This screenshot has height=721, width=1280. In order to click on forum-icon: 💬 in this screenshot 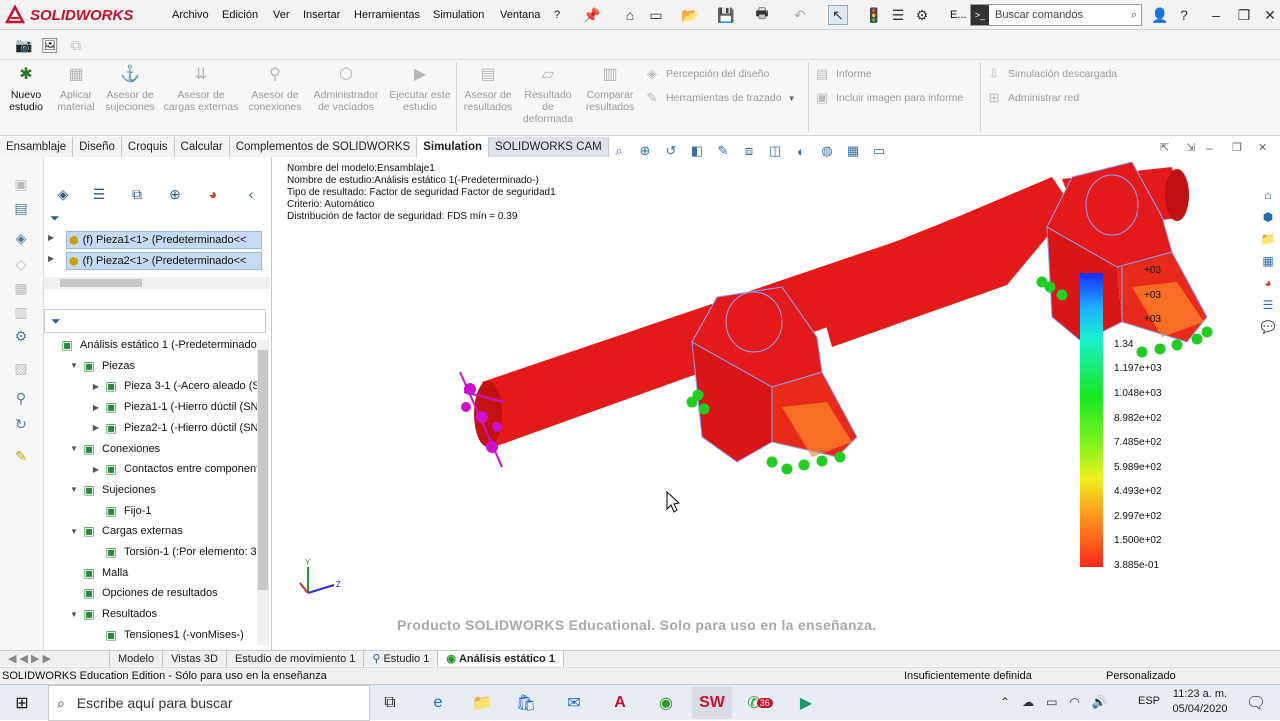, I will do `click(1268, 327)`.